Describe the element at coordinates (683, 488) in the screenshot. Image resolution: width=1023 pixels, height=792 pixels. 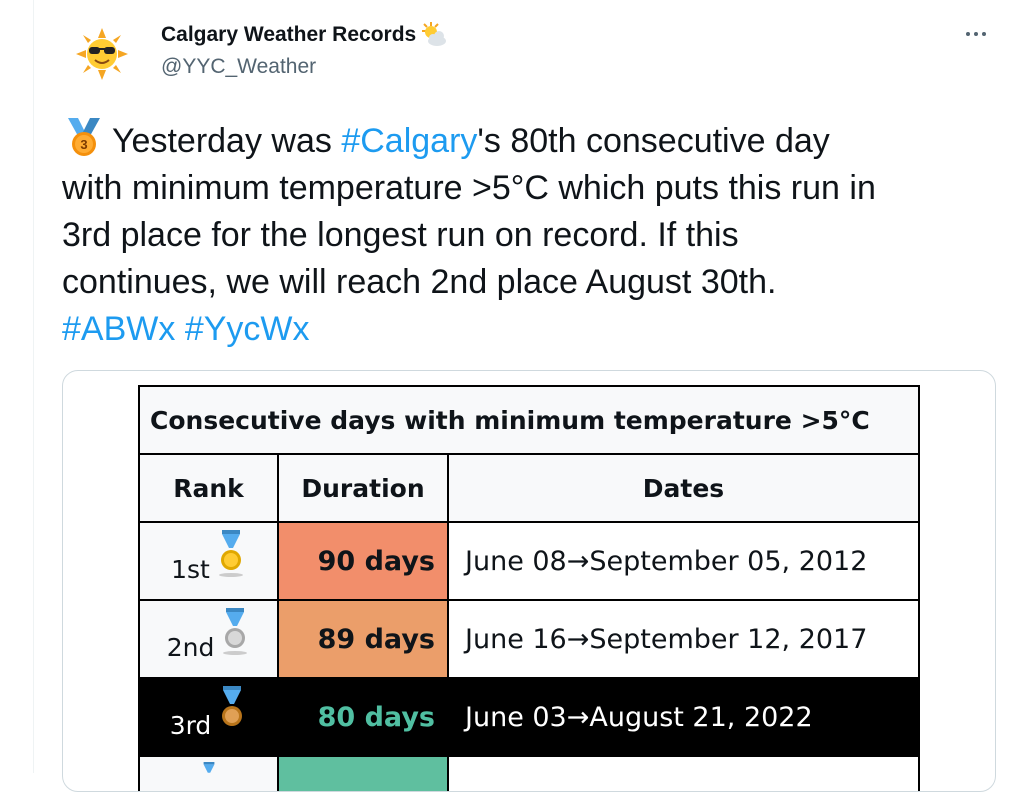
I see `column-header-dates: Dates` at that location.